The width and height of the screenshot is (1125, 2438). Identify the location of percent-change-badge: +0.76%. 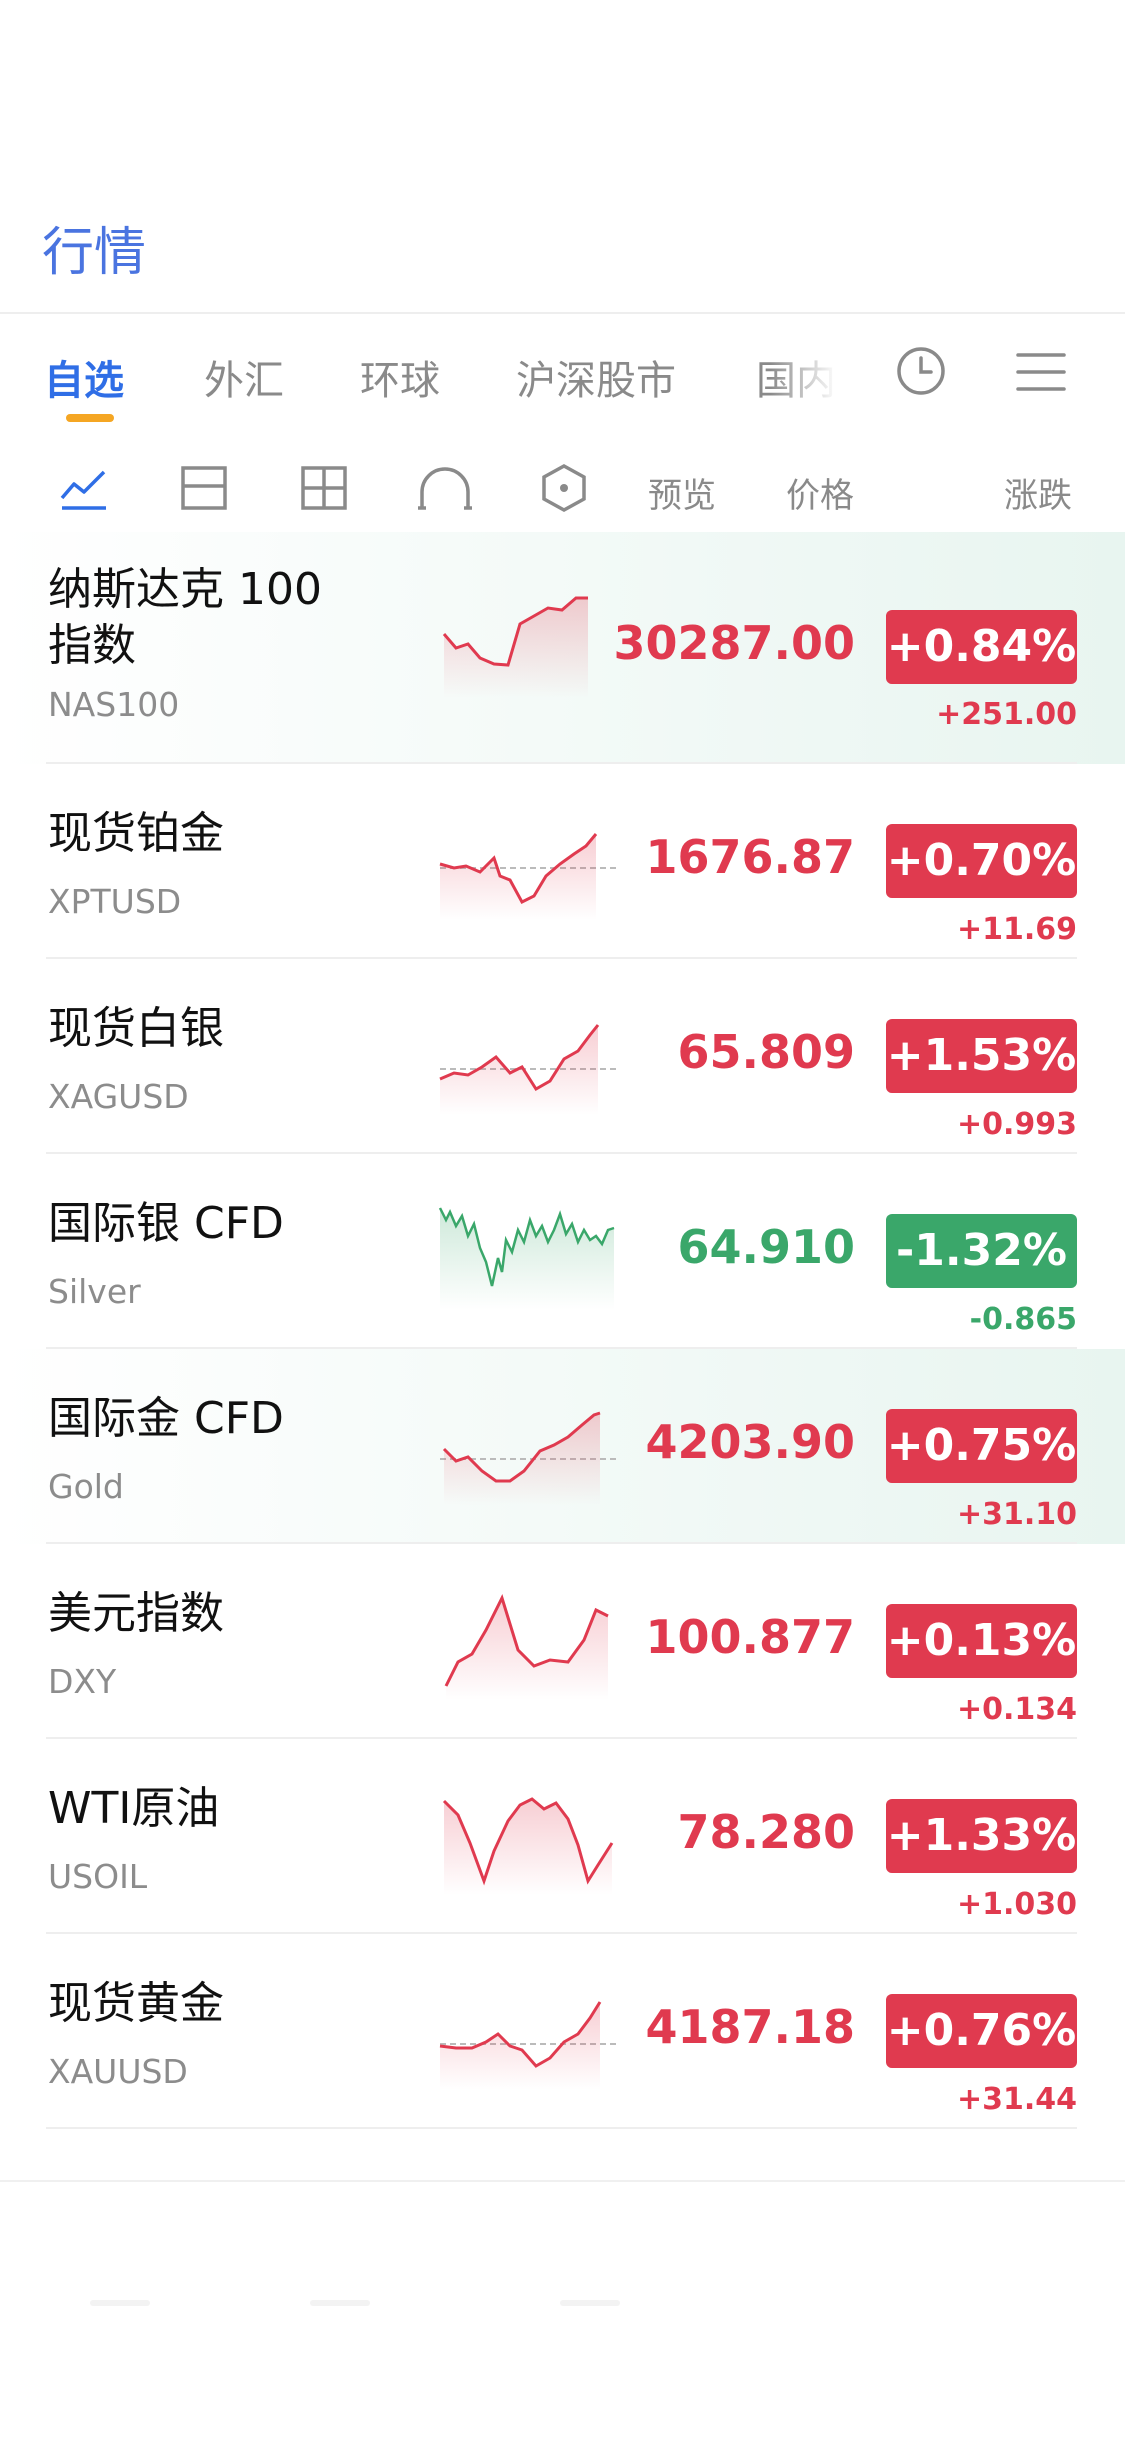
(981, 2031).